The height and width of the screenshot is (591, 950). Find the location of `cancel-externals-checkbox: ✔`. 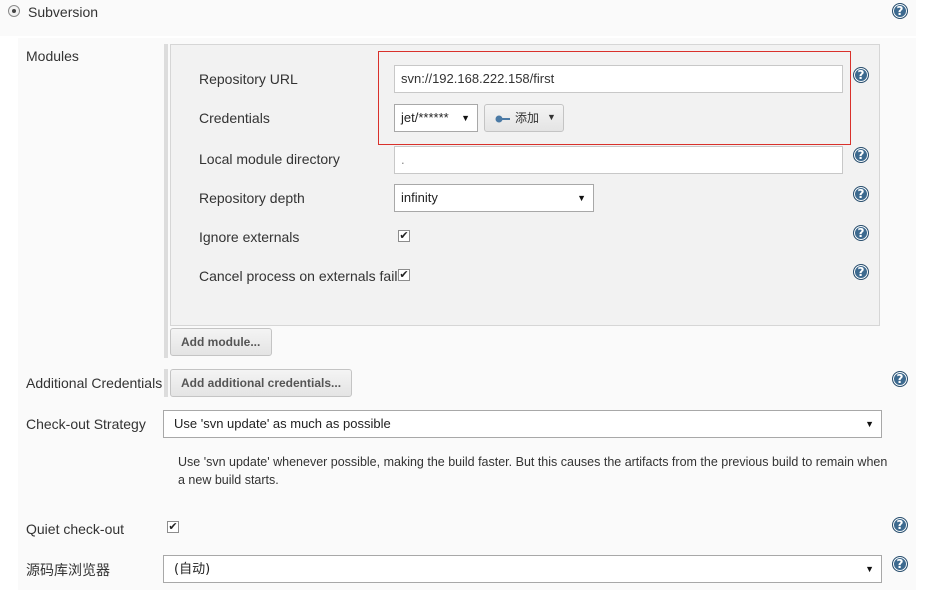

cancel-externals-checkbox: ✔ is located at coordinates (404, 275).